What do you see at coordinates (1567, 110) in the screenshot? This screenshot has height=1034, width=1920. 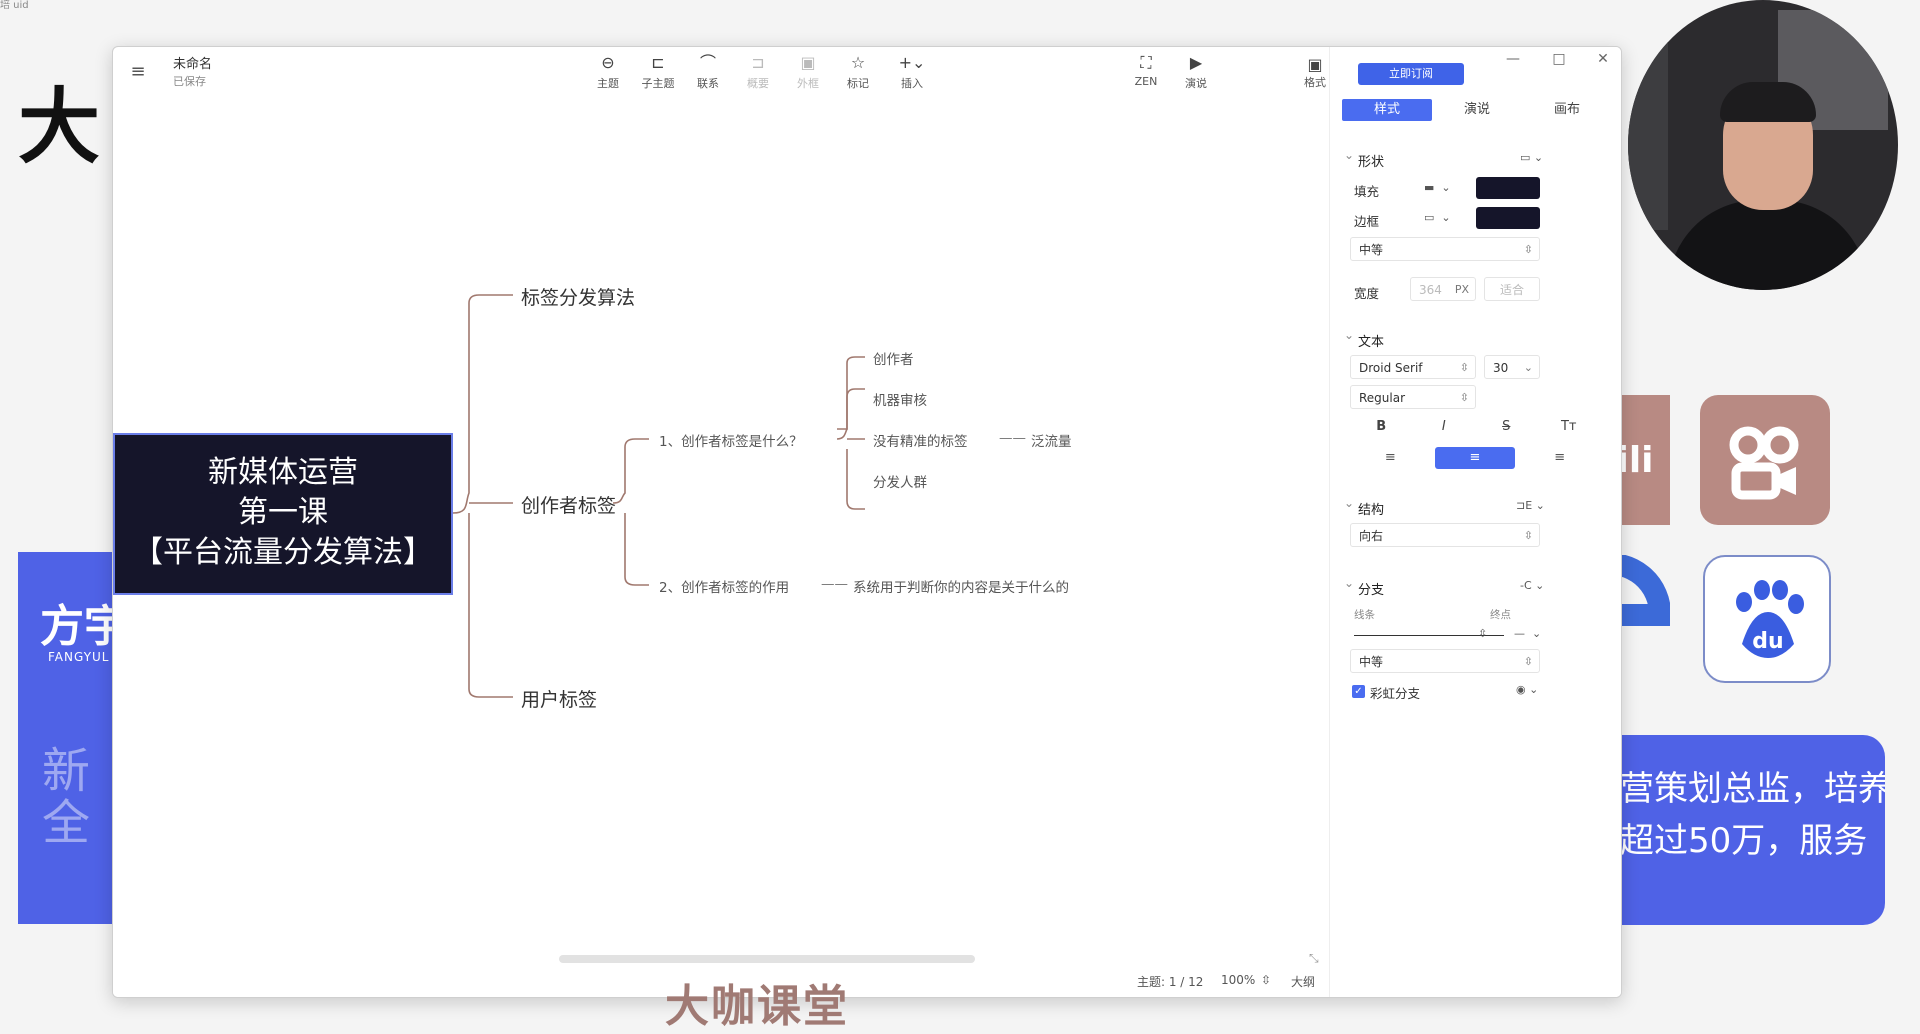 I see `tab-canvas: 画布` at bounding box center [1567, 110].